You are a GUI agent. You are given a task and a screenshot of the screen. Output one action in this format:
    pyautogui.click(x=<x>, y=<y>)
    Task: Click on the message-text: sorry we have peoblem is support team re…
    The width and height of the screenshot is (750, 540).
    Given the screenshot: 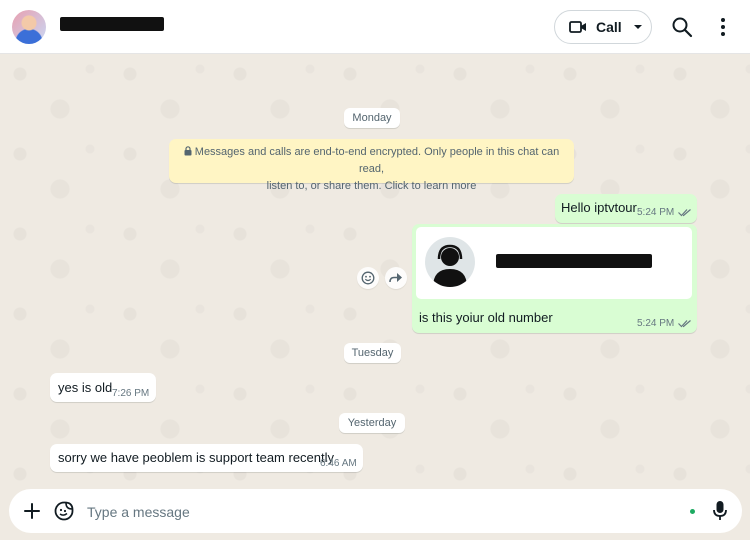 What is the action you would take?
    pyautogui.click(x=196, y=457)
    